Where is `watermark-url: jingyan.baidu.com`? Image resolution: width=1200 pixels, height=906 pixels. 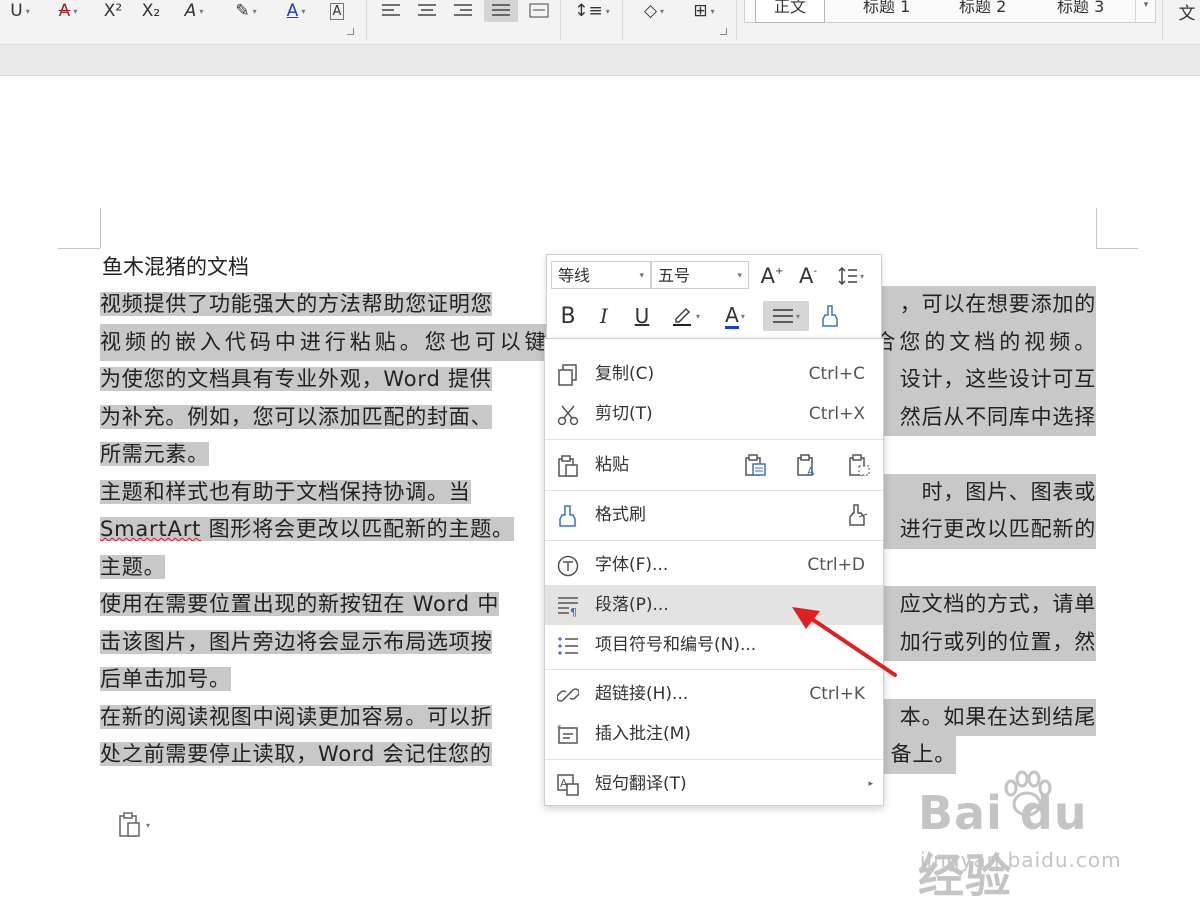
watermark-url: jingyan.baidu.com is located at coordinates (1021, 860).